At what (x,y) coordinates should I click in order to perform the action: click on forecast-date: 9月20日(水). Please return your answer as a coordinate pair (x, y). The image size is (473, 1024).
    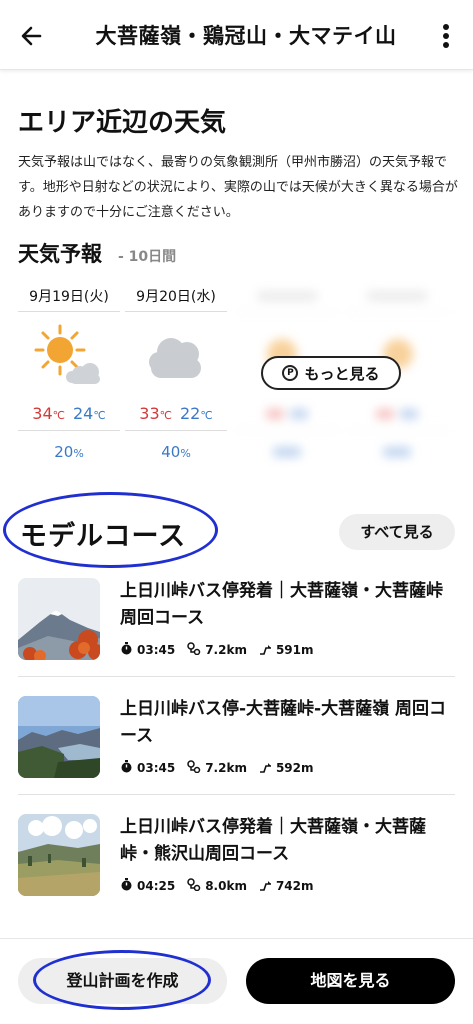
    Looking at the image, I should click on (176, 297).